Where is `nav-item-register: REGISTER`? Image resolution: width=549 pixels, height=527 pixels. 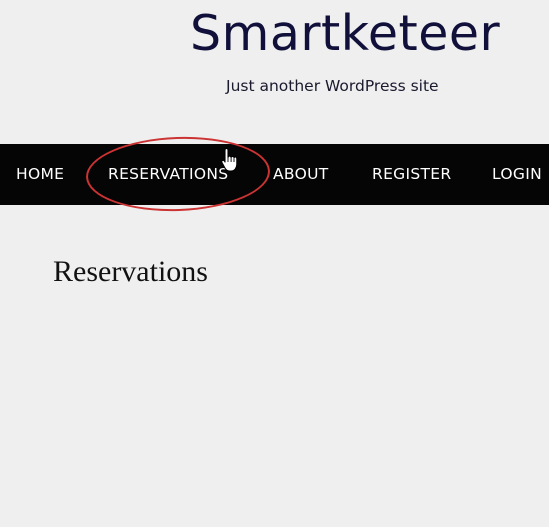 nav-item-register: REGISTER is located at coordinates (411, 174).